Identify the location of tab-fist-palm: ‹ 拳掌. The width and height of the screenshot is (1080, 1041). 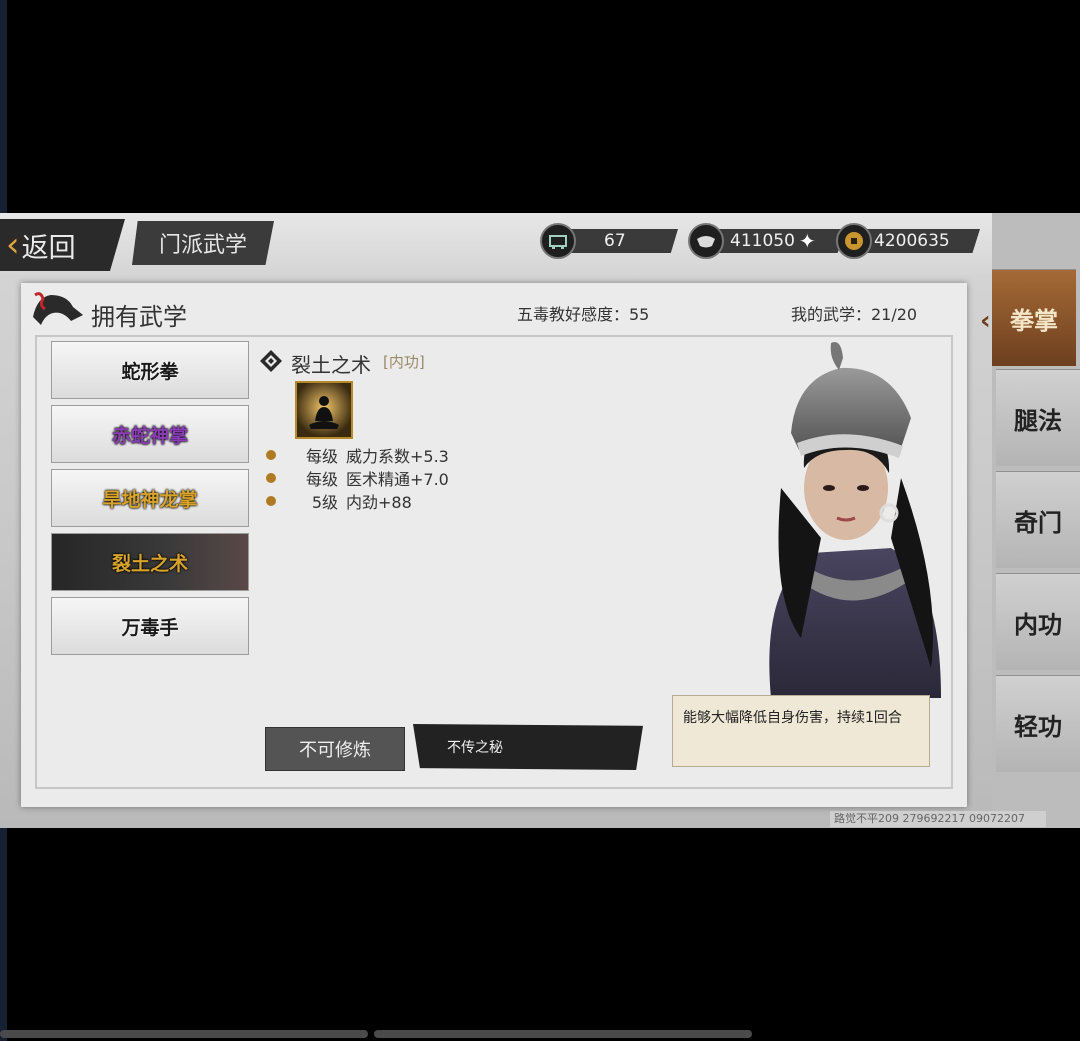
(1028, 317).